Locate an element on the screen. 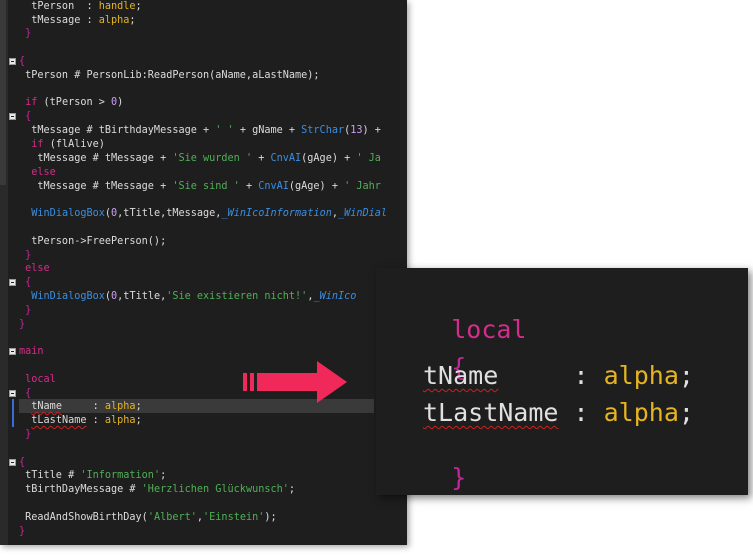  zoom-var1-name: tName is located at coordinates (461, 375).